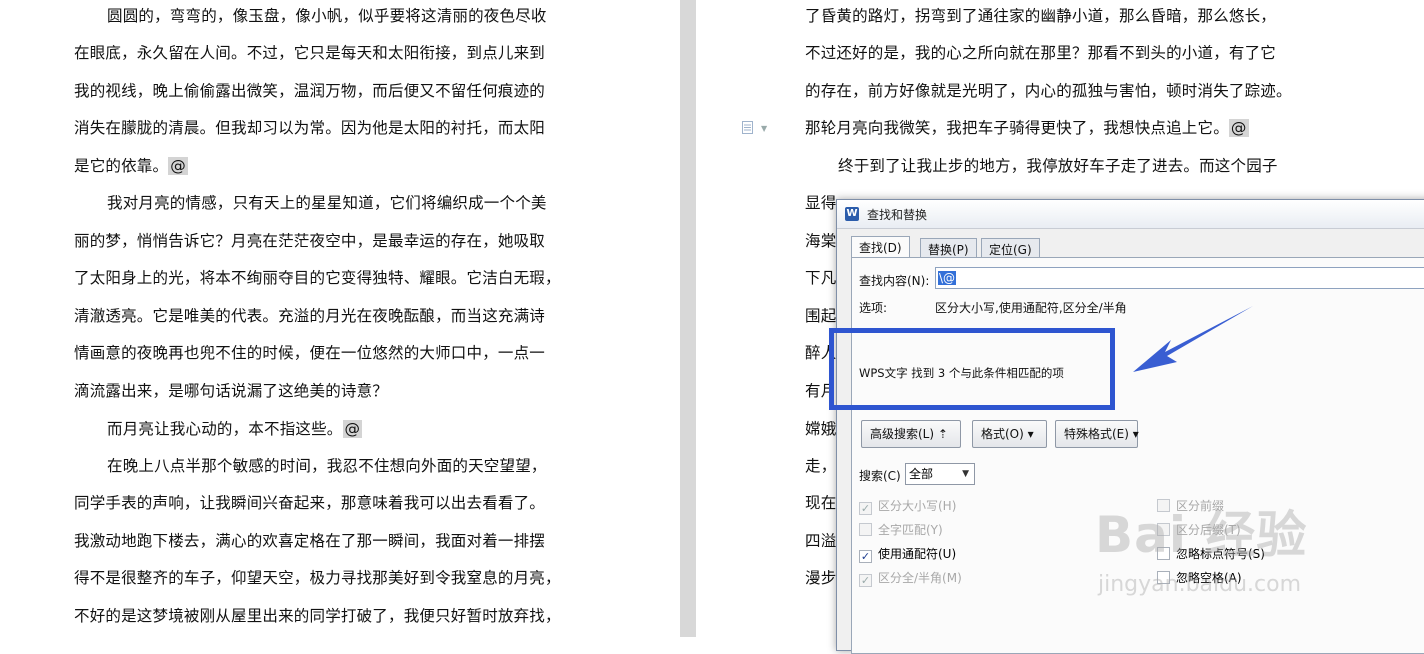 This screenshot has width=1424, height=654. What do you see at coordinates (821, 466) in the screenshot?
I see `text-line: 走，` at bounding box center [821, 466].